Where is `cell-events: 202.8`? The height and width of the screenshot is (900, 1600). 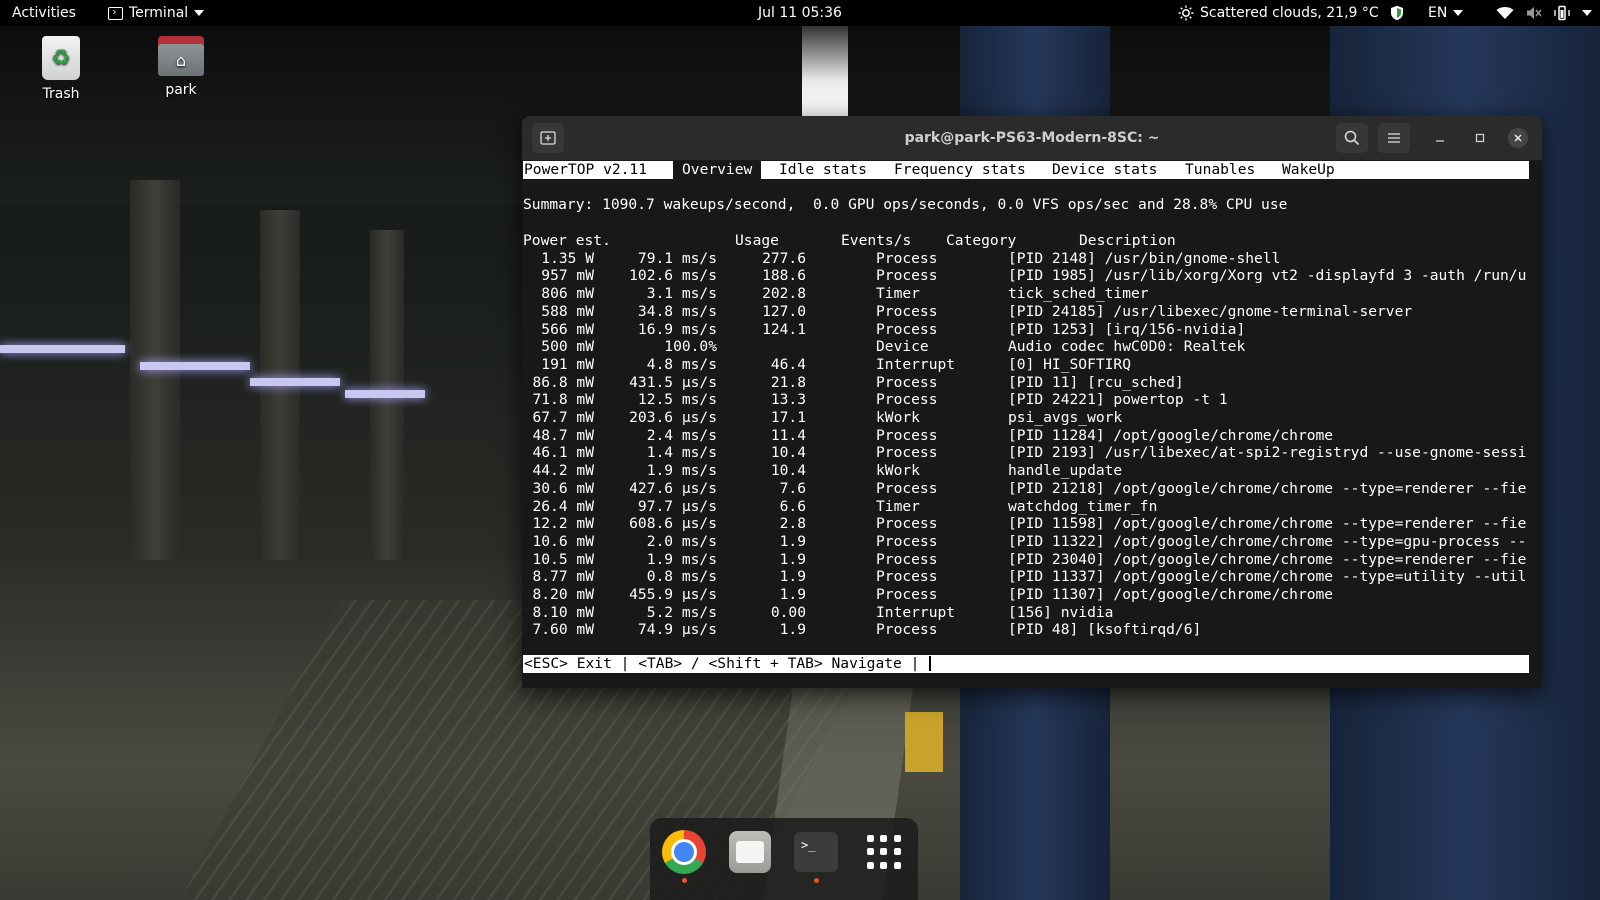
cell-events: 202.8 is located at coordinates (784, 294).